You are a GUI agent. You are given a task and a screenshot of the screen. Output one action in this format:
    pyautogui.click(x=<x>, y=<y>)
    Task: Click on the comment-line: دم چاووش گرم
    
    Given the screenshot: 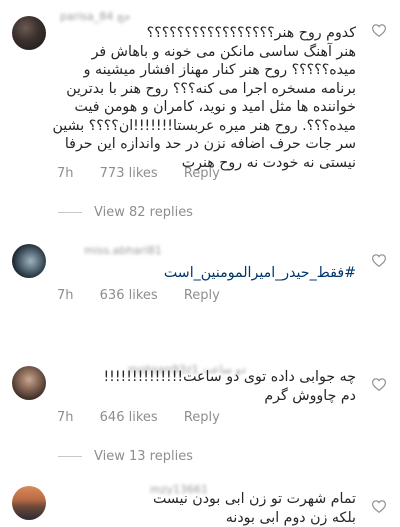 What is the action you would take?
    pyautogui.click(x=229, y=396)
    